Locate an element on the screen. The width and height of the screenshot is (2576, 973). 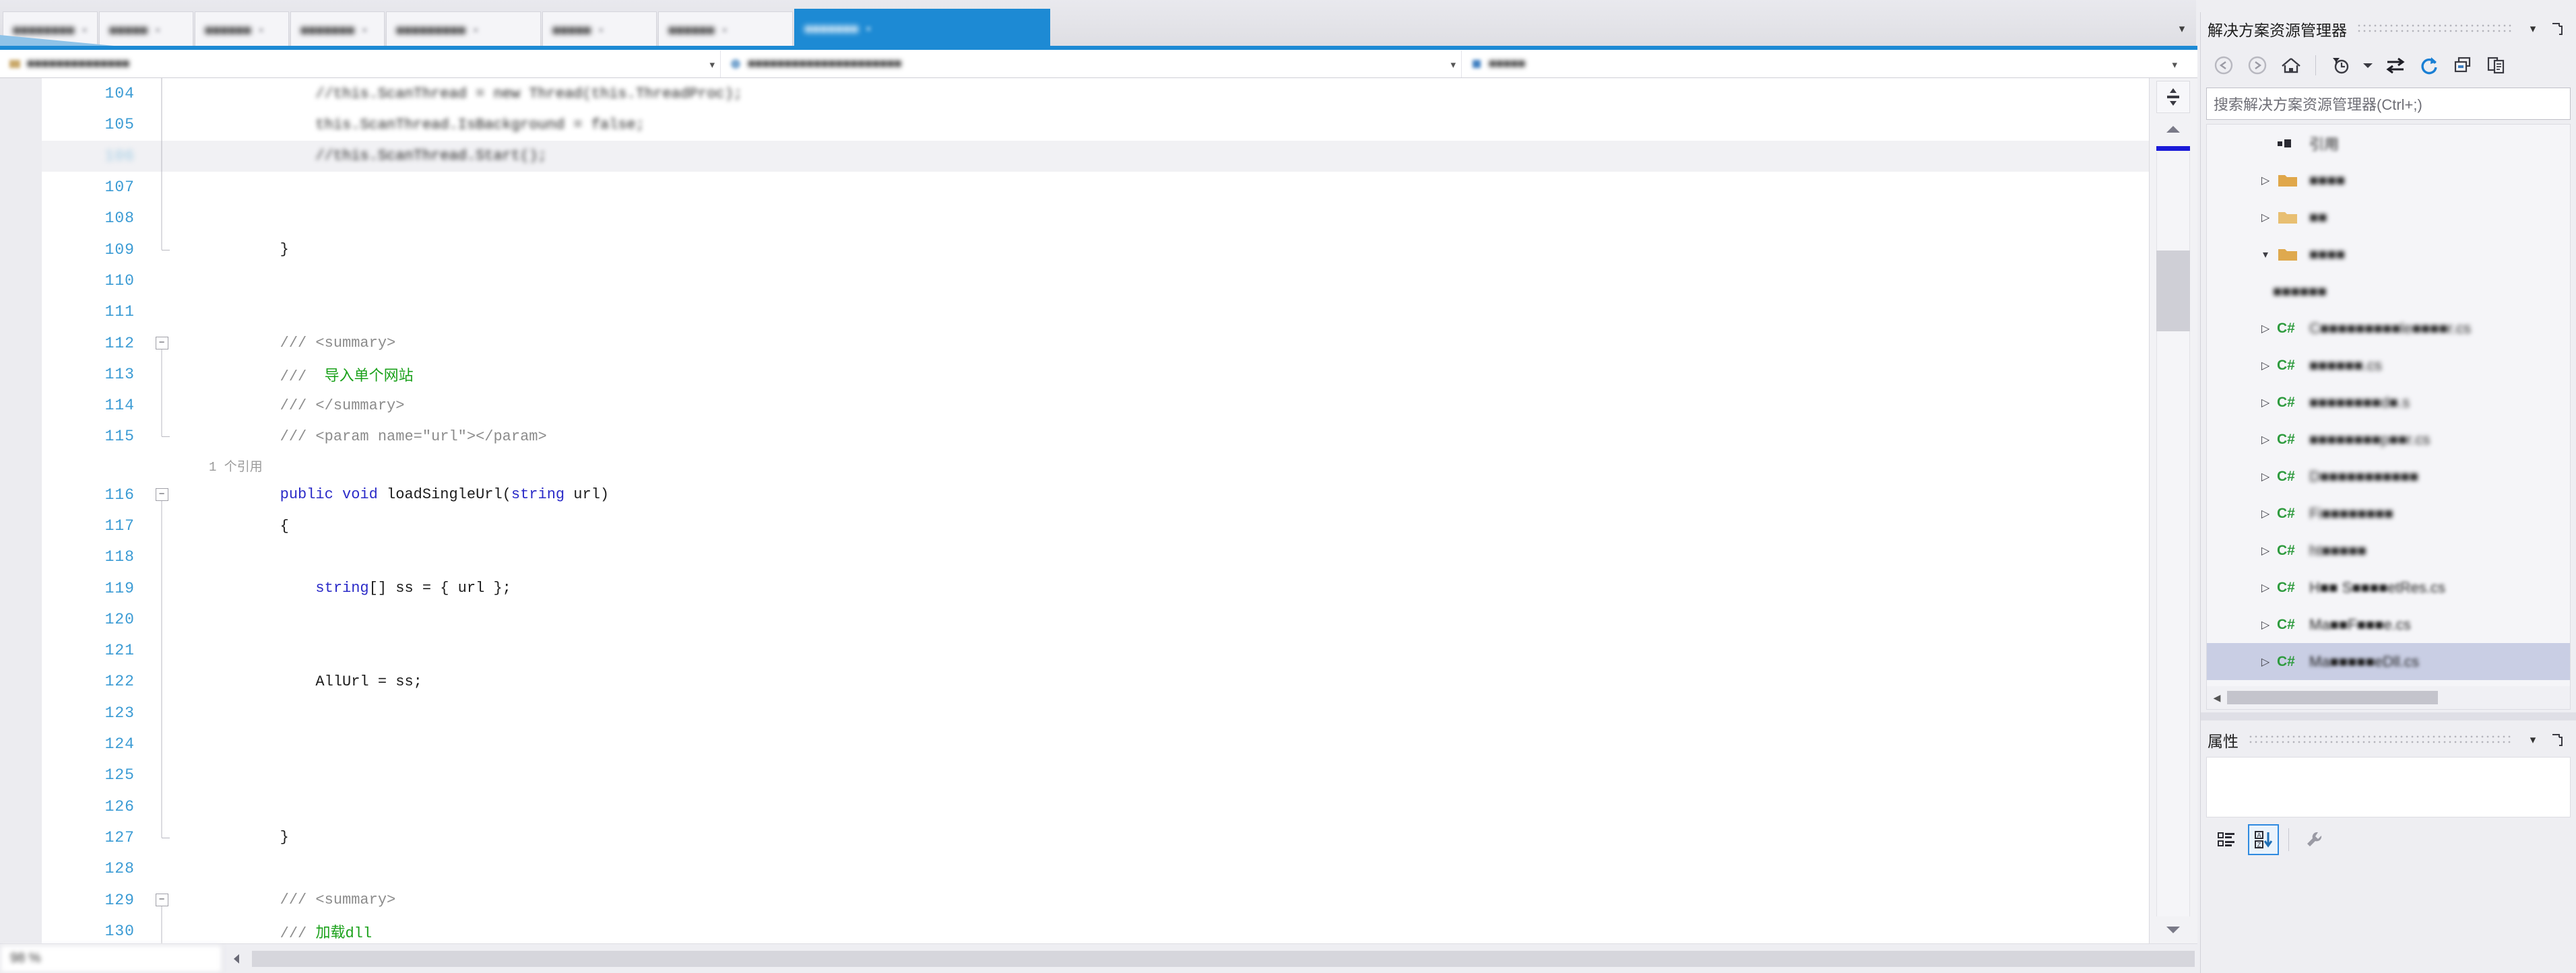
code-line: 115 /// <param name="url"></param> is located at coordinates (1096, 436).